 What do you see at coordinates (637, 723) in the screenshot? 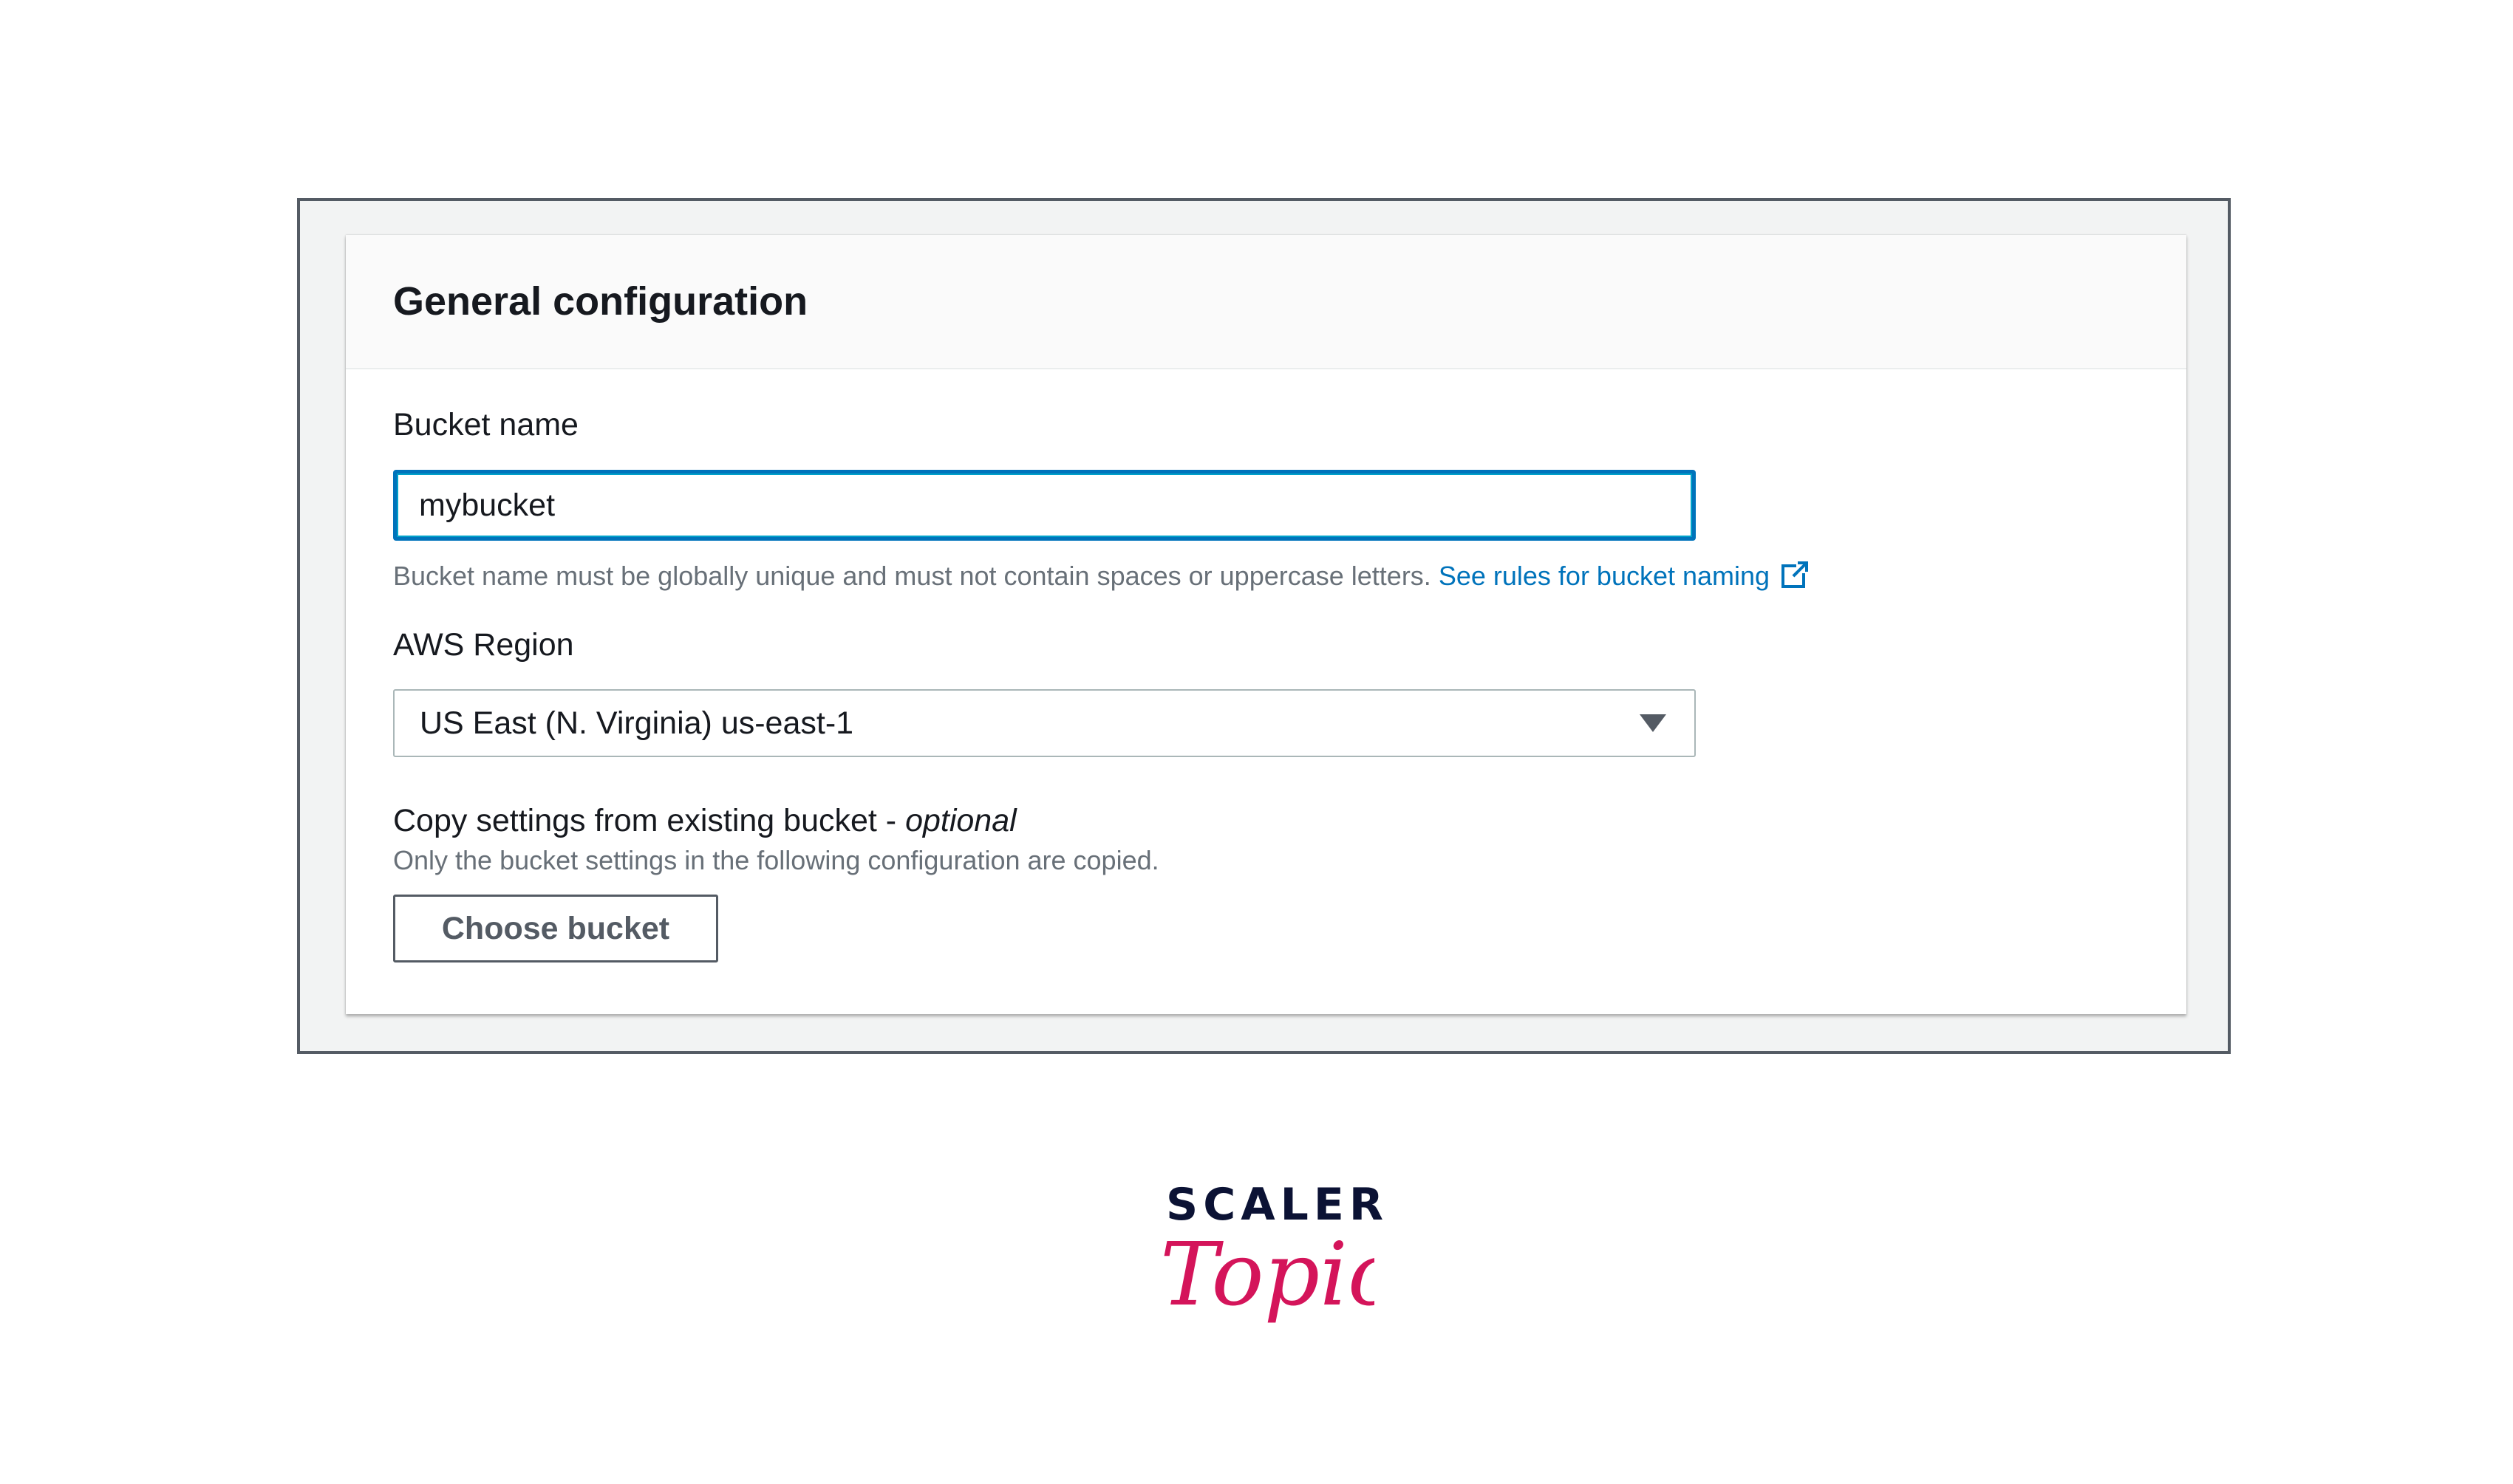
I see `aws-region-selected-value: US East (N. Virginia) us-east-1` at bounding box center [637, 723].